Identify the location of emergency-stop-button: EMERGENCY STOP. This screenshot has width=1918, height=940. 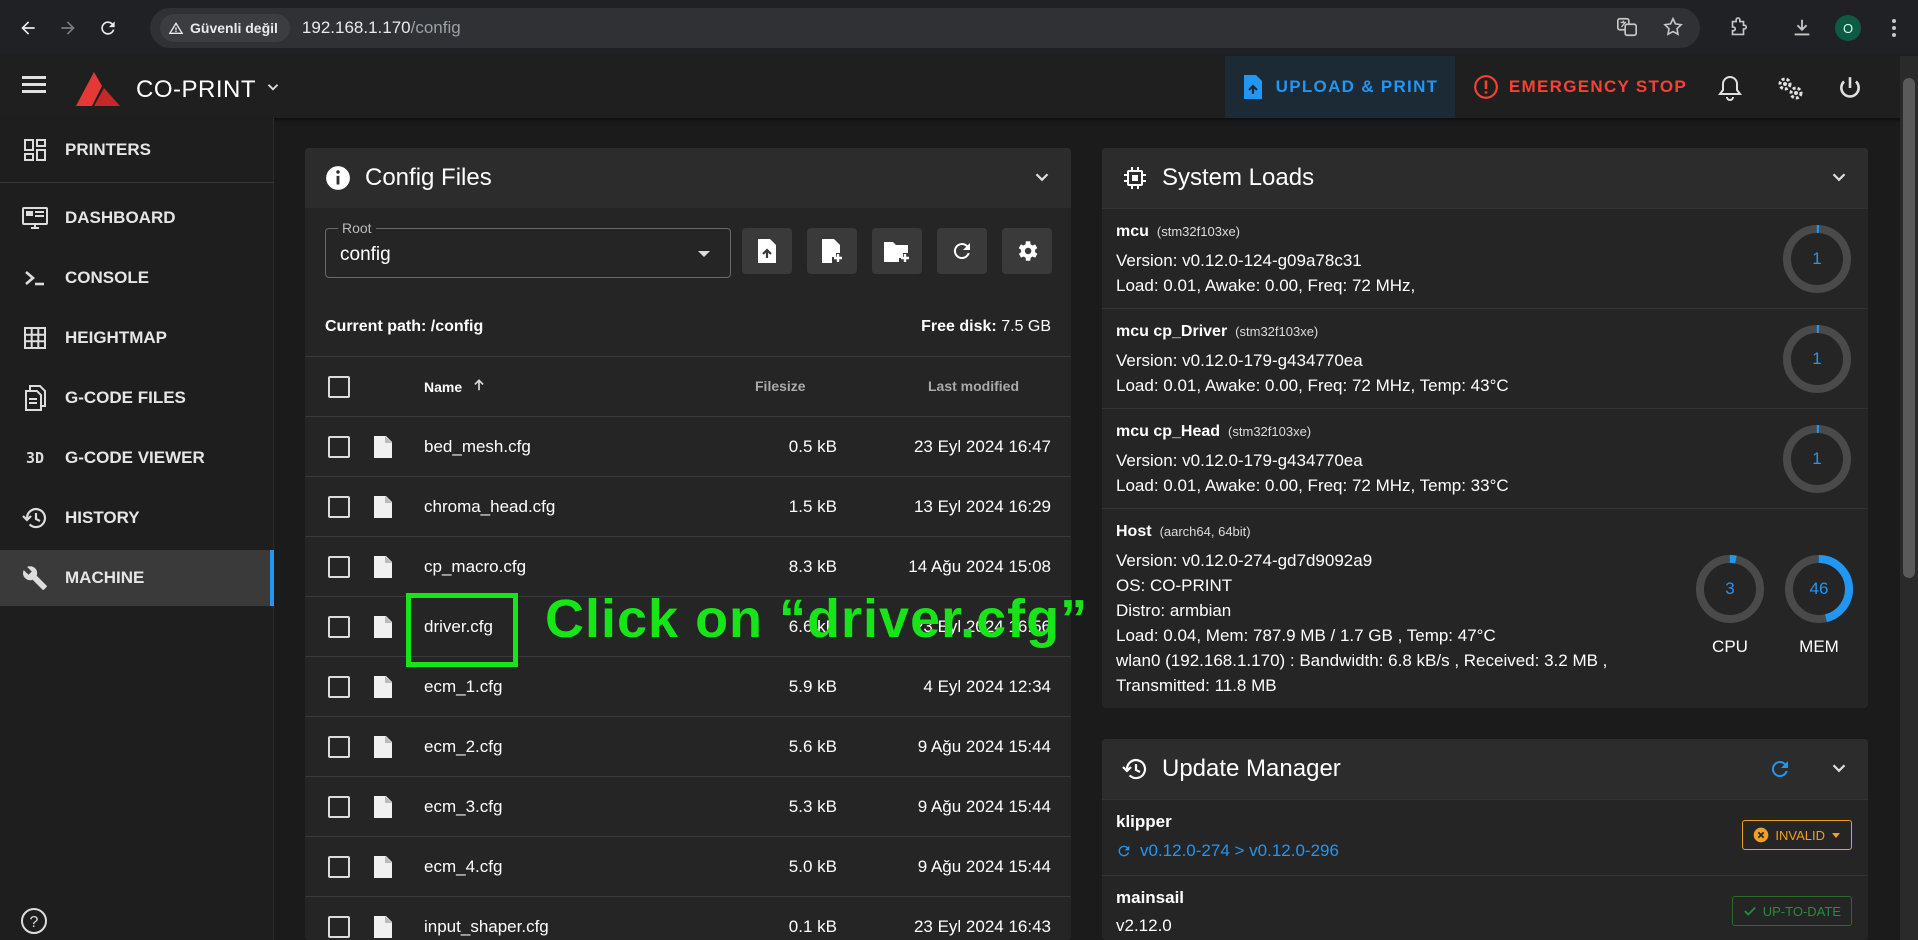
(1580, 87).